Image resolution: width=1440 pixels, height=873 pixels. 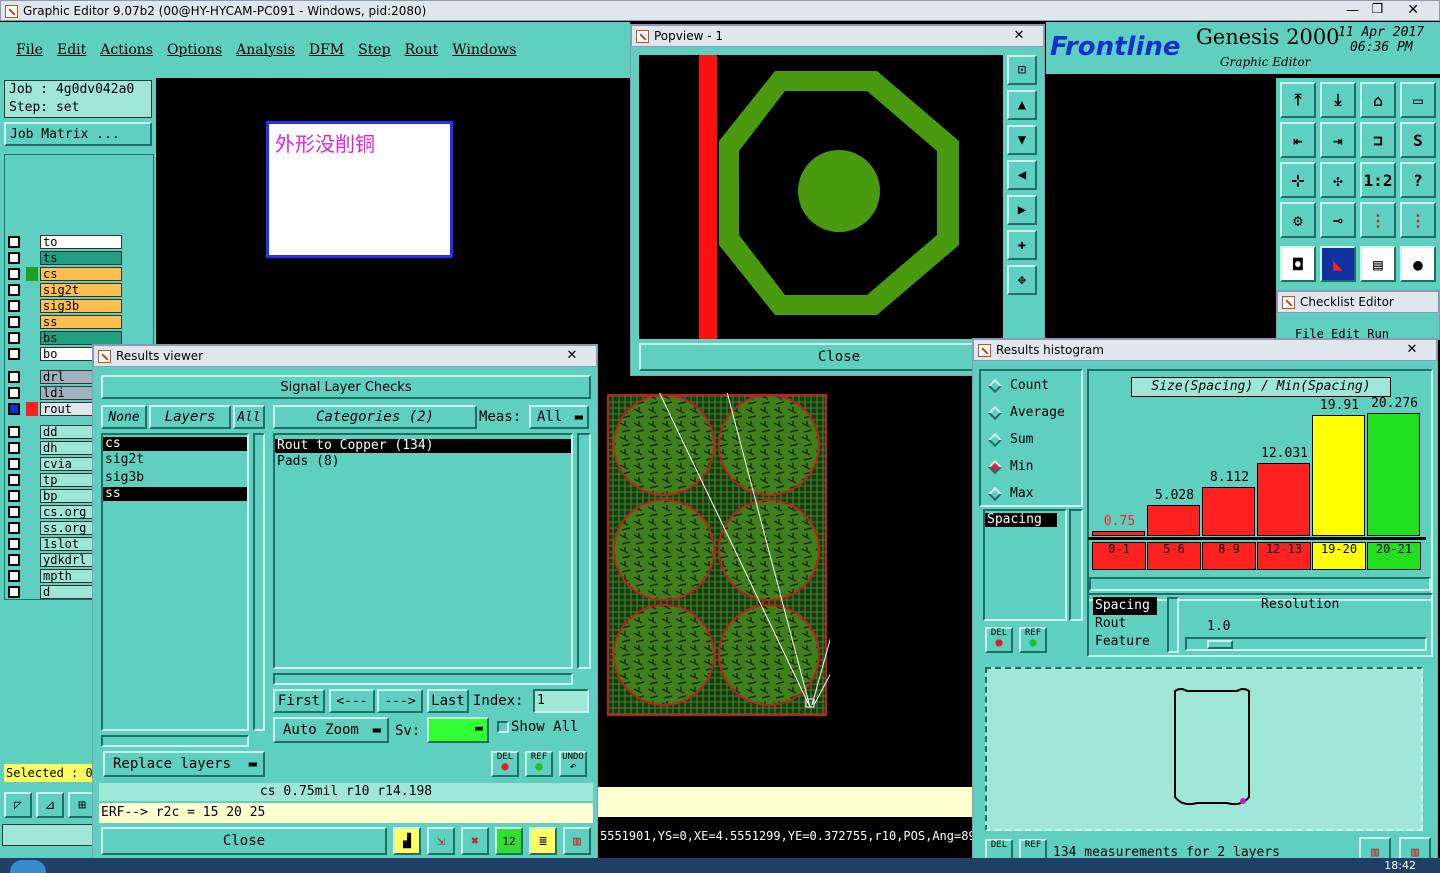 I want to click on hist-ref-button: REF ●, so click(x=1033, y=640).